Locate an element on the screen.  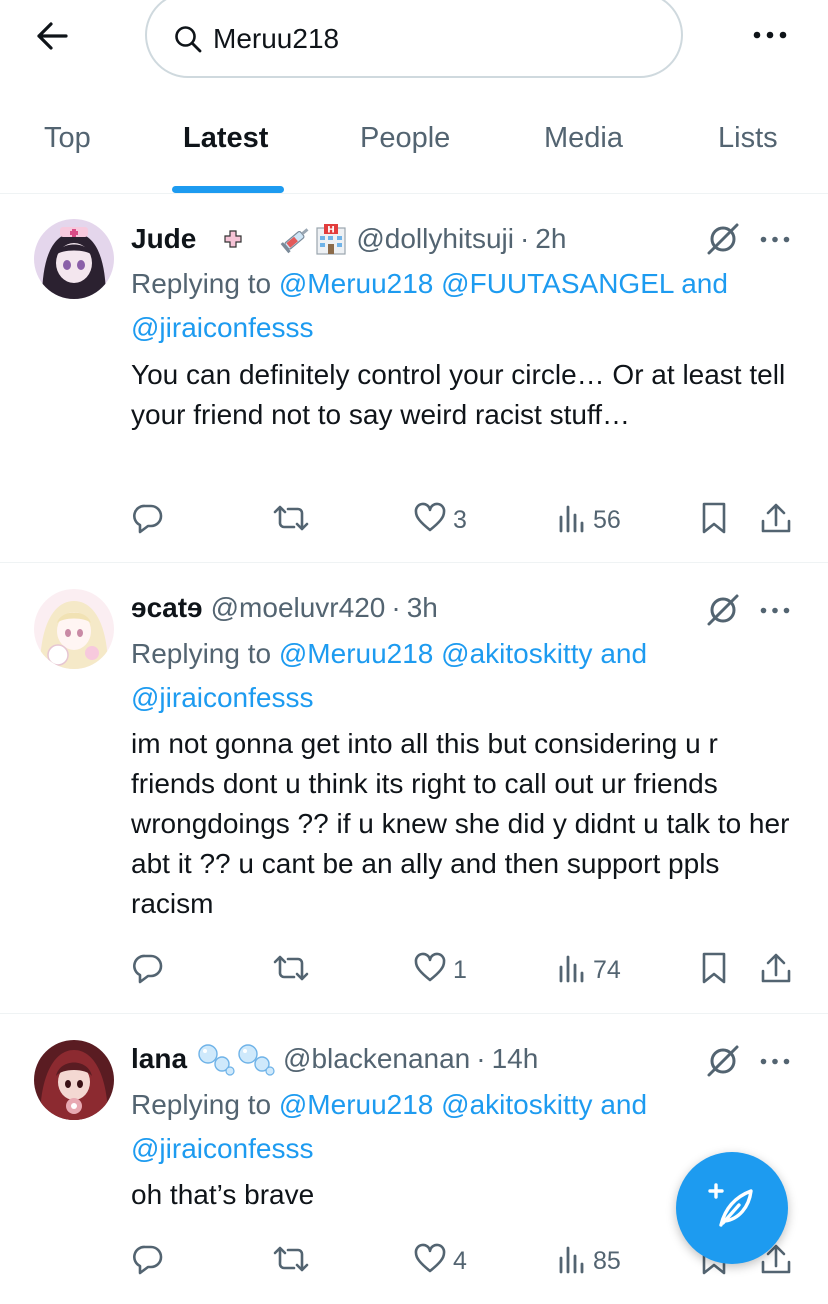
views-count: 74 is located at coordinates (607, 969).